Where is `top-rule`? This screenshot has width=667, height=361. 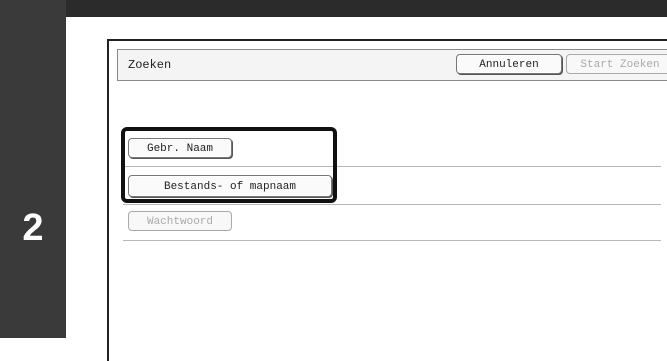
top-rule is located at coordinates (333, 8).